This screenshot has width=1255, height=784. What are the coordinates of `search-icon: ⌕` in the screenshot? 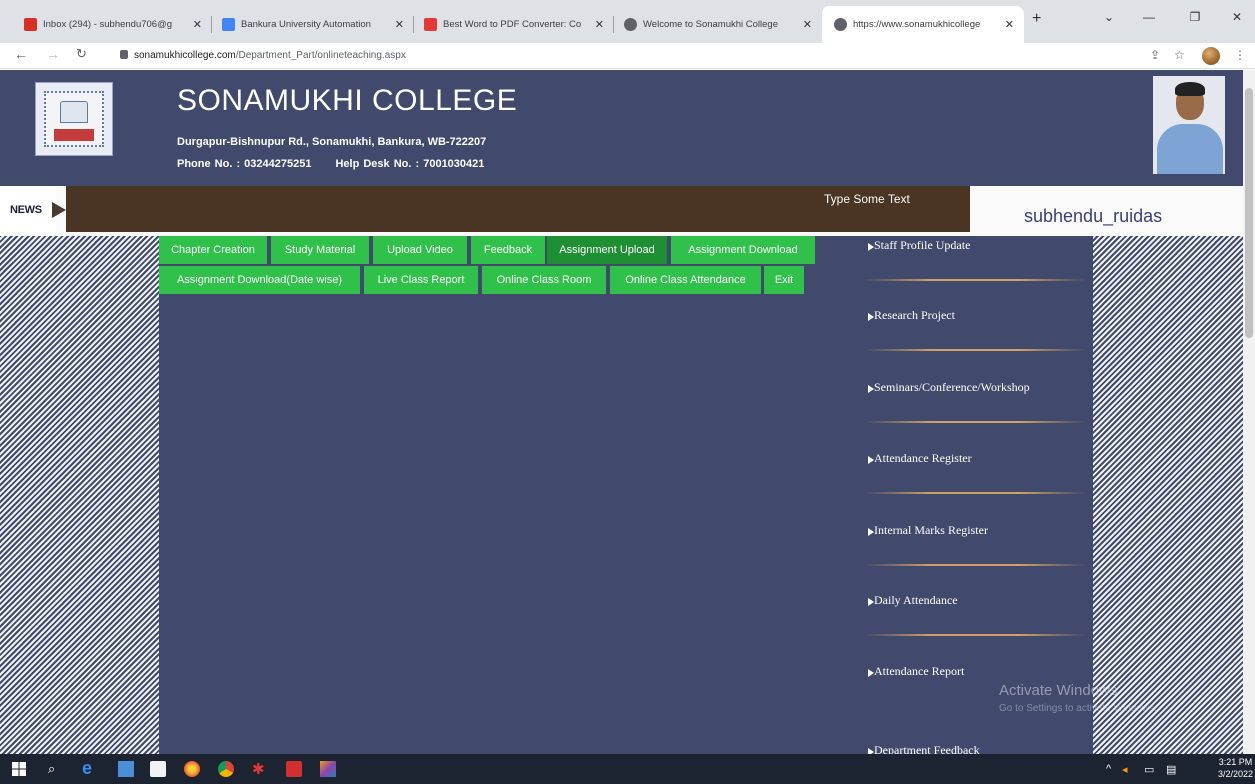 It's located at (56, 769).